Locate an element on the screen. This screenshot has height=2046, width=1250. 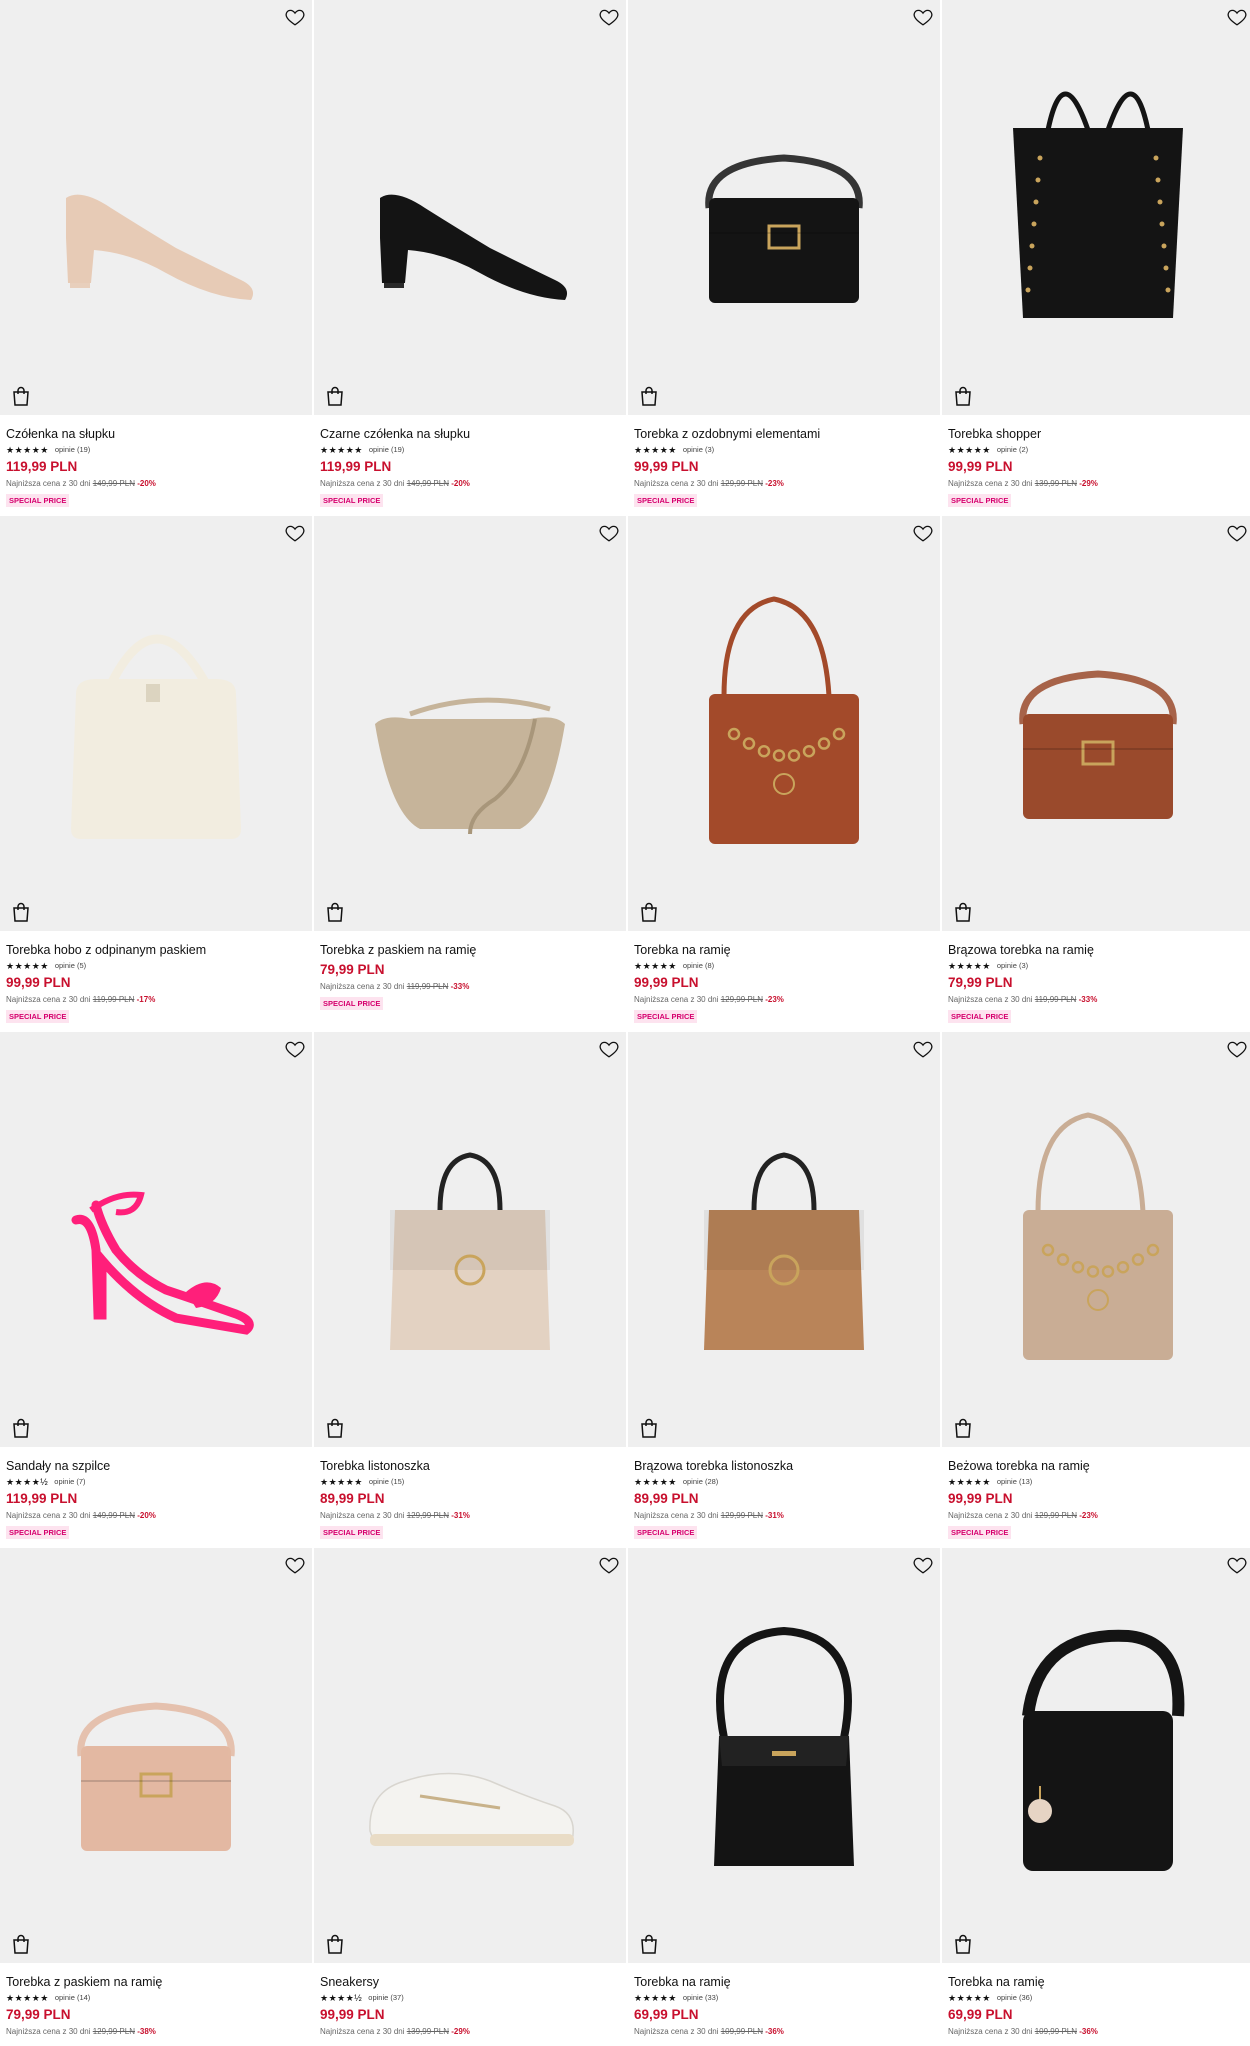
product-title: Brązowa torebka listonoszka is located at coordinates (784, 1466).